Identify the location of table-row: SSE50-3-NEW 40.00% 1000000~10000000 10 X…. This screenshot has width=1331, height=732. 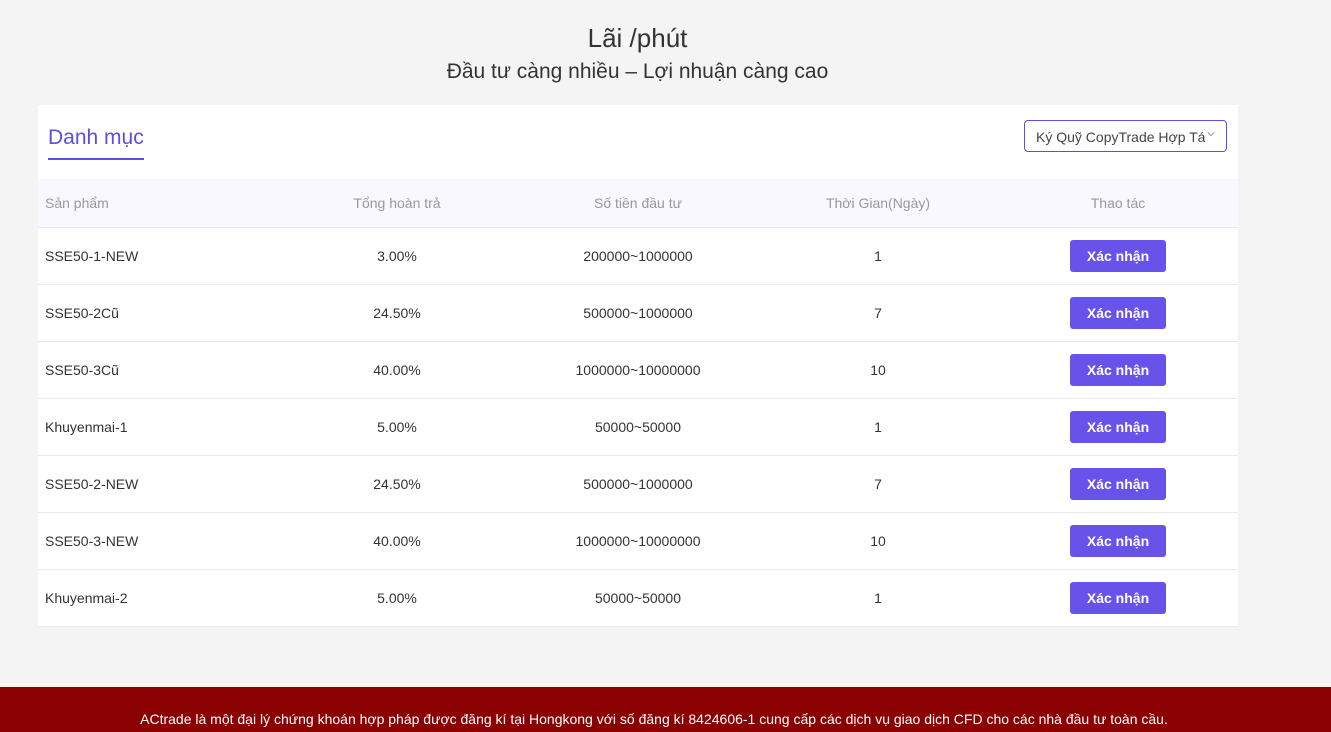
(638, 541).